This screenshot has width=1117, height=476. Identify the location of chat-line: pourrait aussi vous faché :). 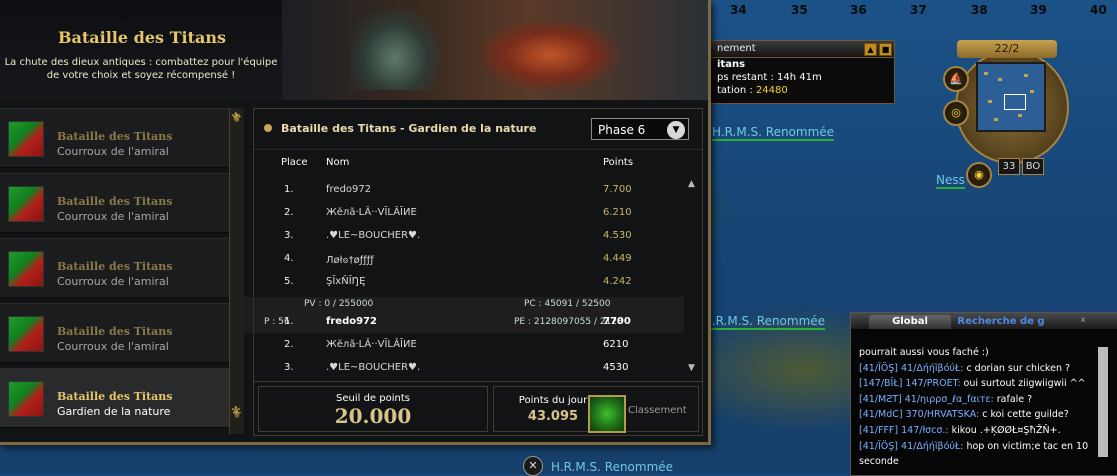
(975, 353).